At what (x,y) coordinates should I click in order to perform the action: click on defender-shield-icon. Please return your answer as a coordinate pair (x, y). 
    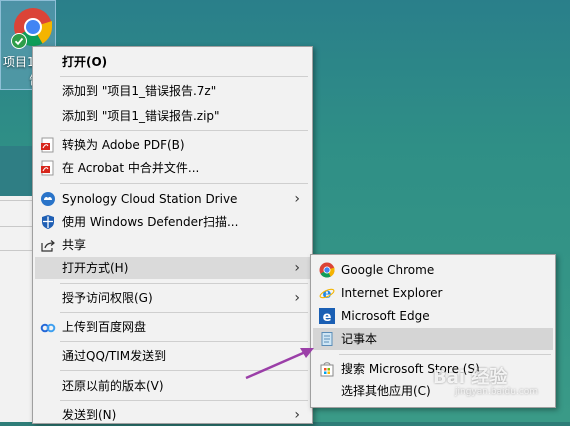
    Looking at the image, I should click on (48, 222).